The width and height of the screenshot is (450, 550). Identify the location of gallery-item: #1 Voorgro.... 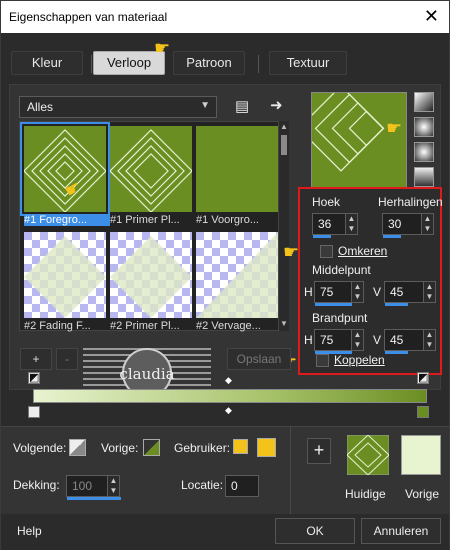
(237, 176).